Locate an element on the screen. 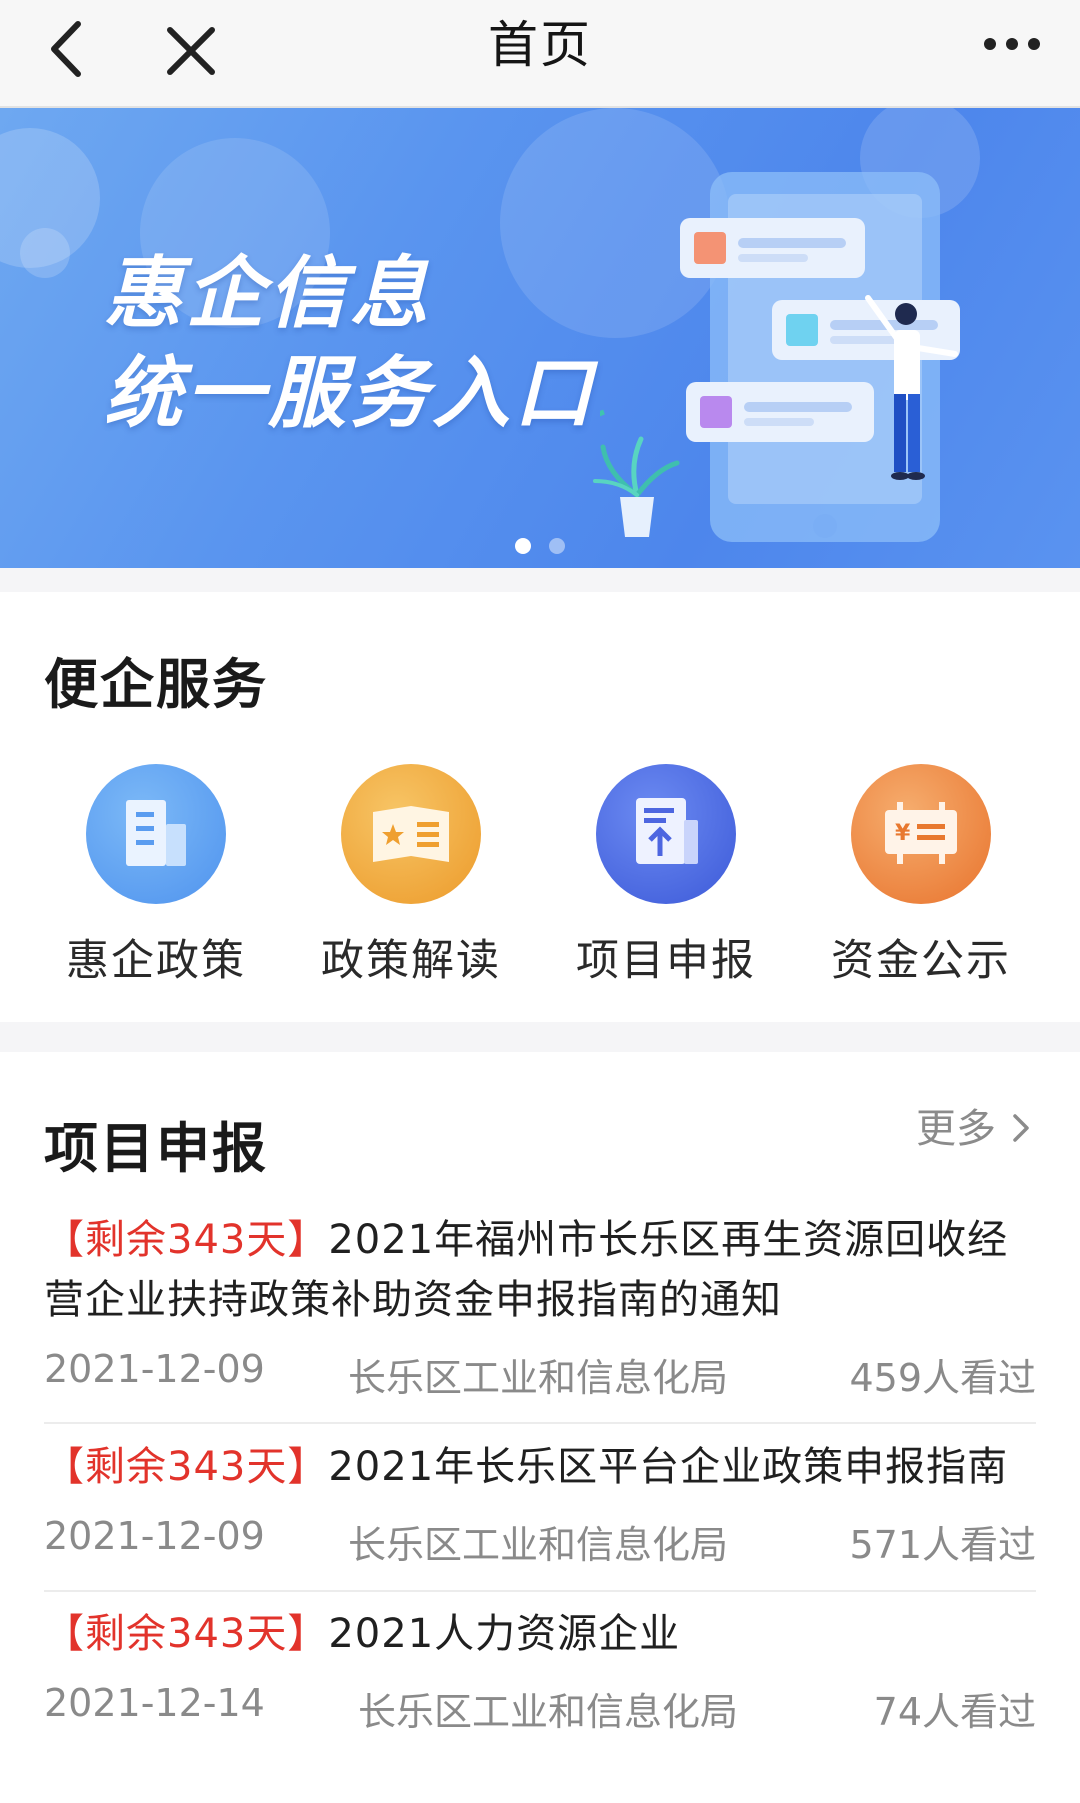  project-title-line: 【剩余343天】2021人力资源企业 is located at coordinates (540, 1634).